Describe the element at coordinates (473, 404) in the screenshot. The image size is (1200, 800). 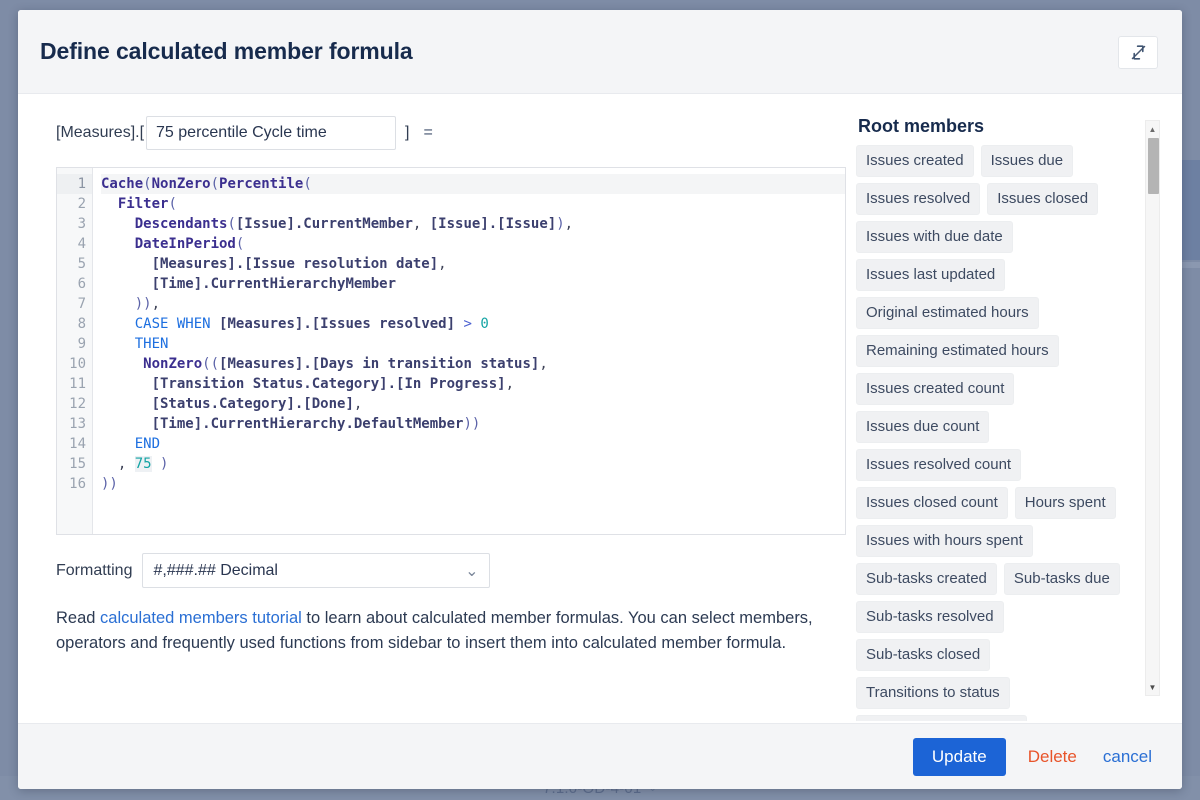
I see `editor-code-line: [Status.Category].[Done],` at that location.